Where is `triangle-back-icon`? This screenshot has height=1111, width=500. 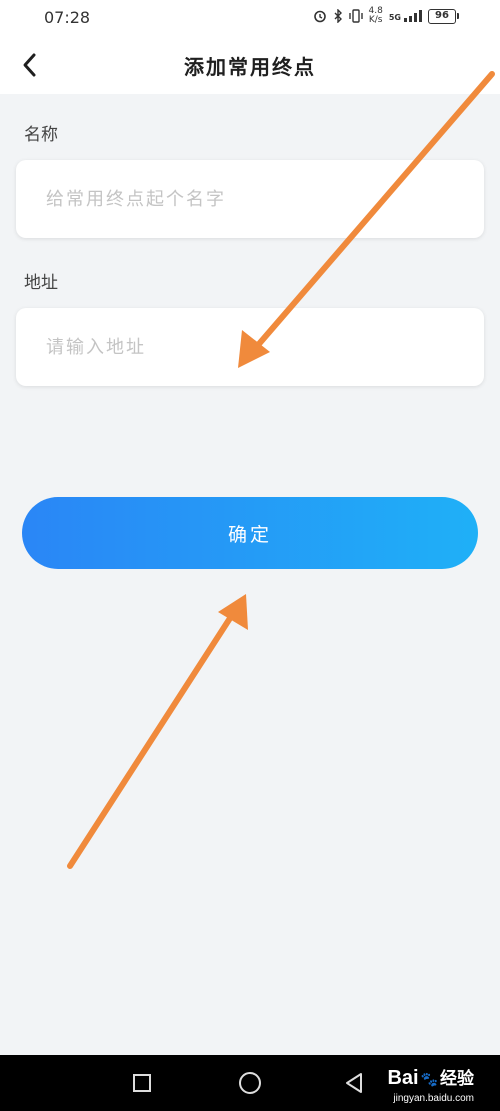 triangle-back-icon is located at coordinates (354, 1083).